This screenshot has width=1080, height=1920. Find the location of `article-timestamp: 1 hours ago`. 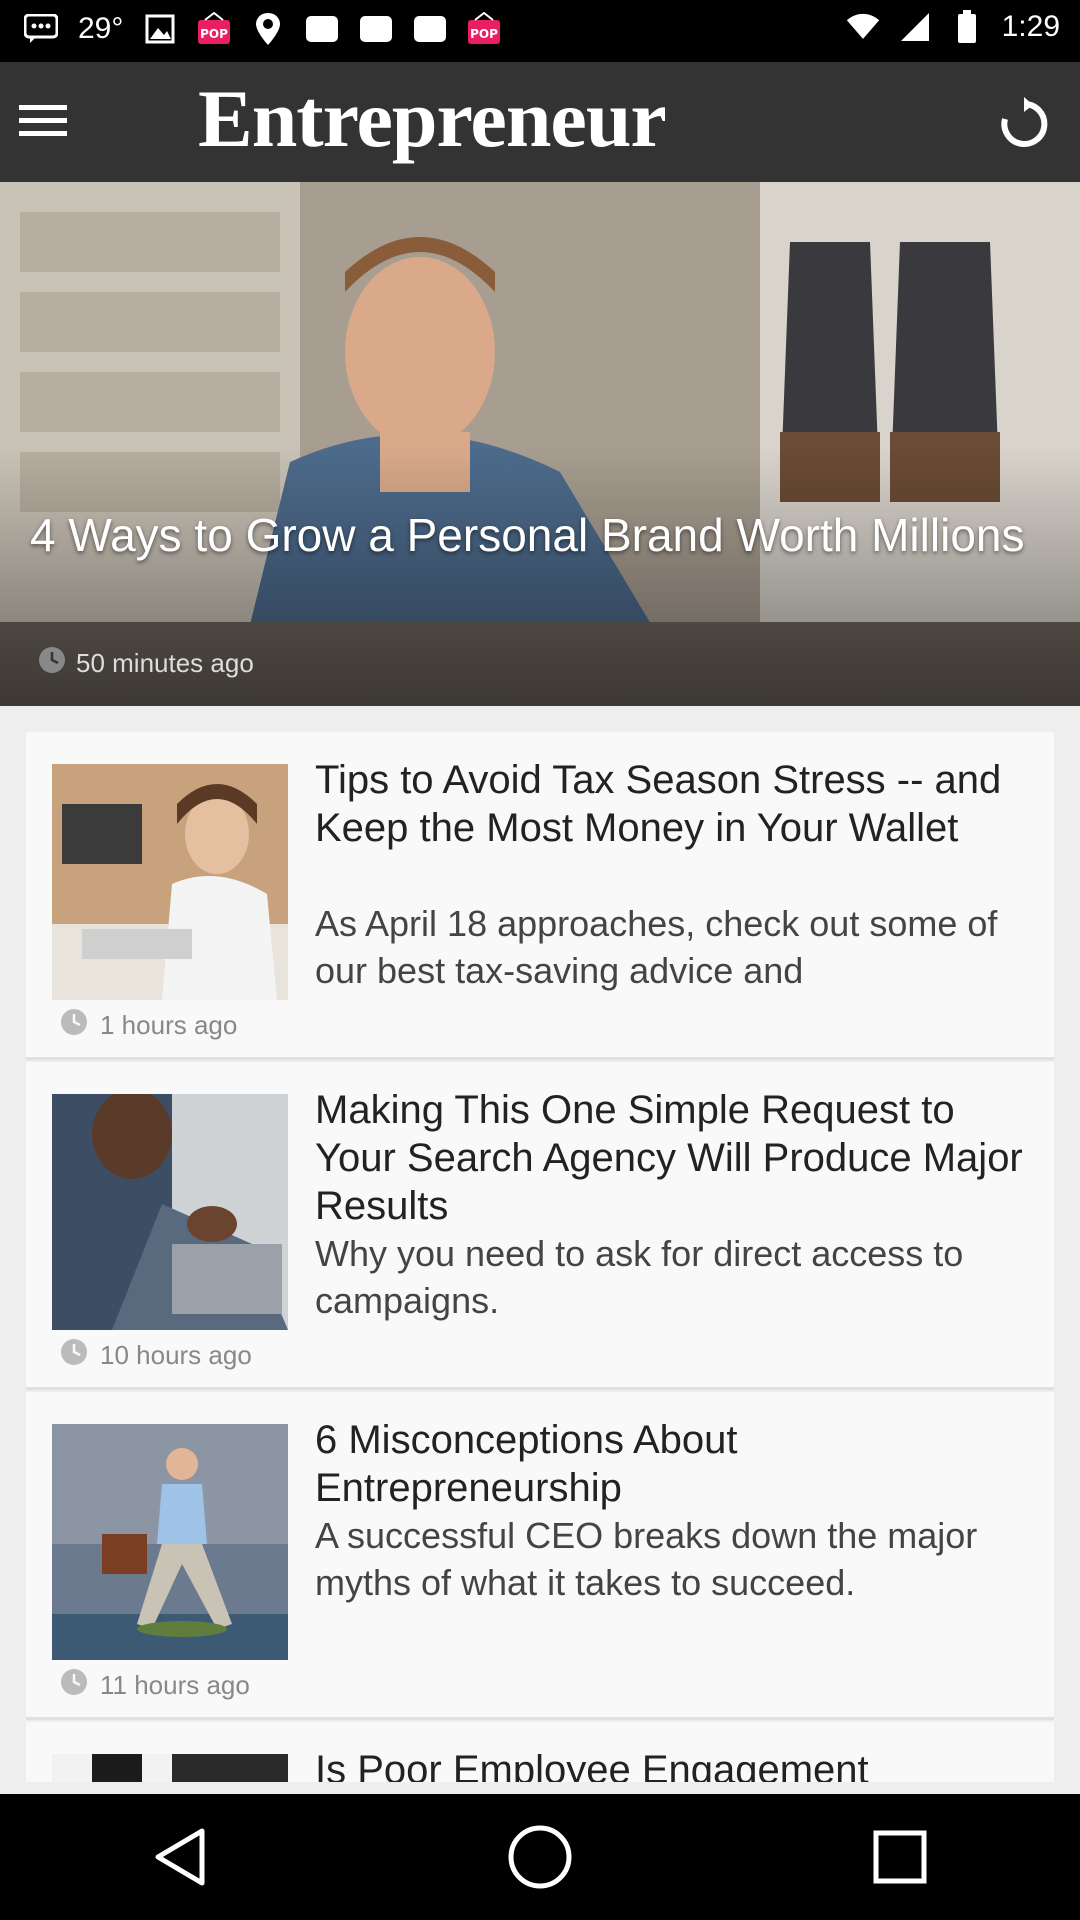

article-timestamp: 1 hours ago is located at coordinates (148, 1025).